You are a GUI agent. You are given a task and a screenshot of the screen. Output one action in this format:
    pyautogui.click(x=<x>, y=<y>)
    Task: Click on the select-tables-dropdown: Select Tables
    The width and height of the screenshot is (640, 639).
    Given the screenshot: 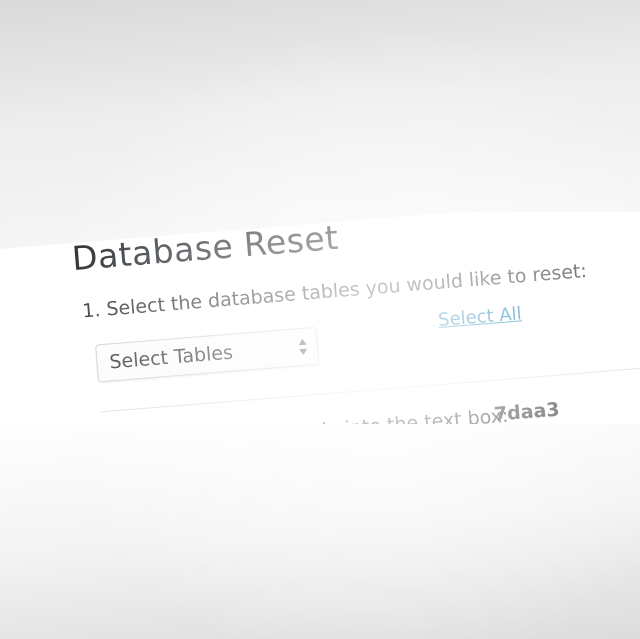 What is the action you would take?
    pyautogui.click(x=207, y=354)
    